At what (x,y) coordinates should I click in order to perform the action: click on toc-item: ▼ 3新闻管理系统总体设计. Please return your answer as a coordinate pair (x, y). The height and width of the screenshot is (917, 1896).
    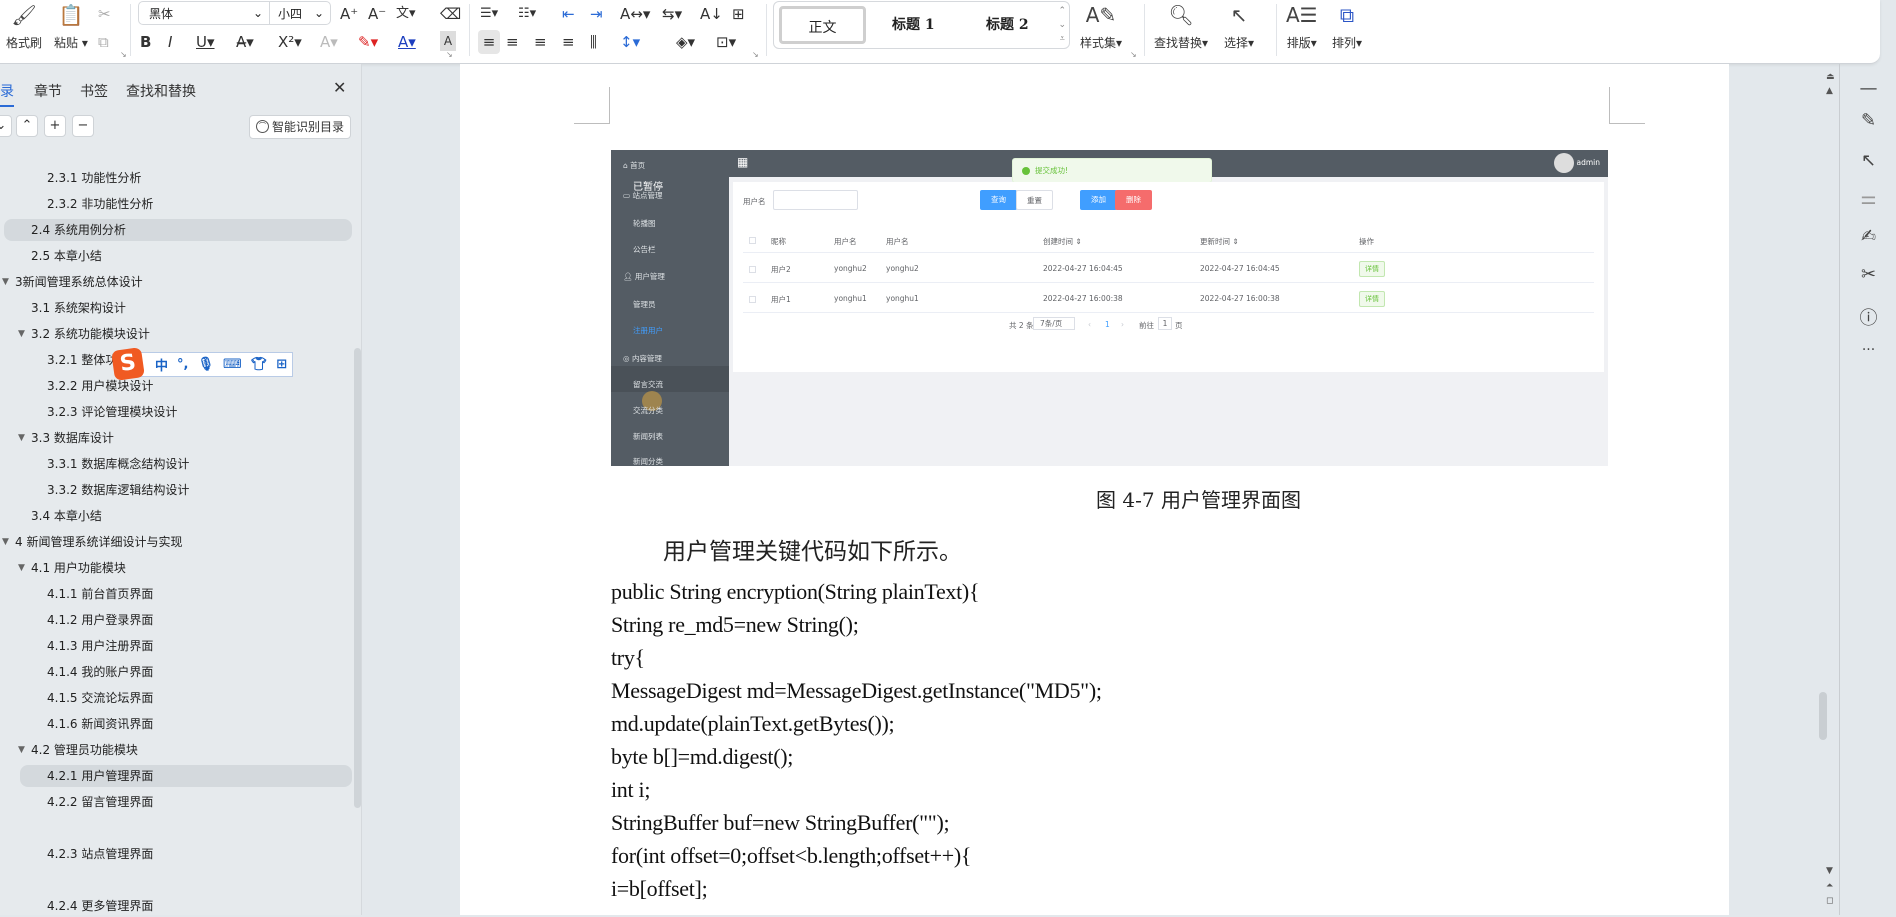
    Looking at the image, I should click on (176, 282).